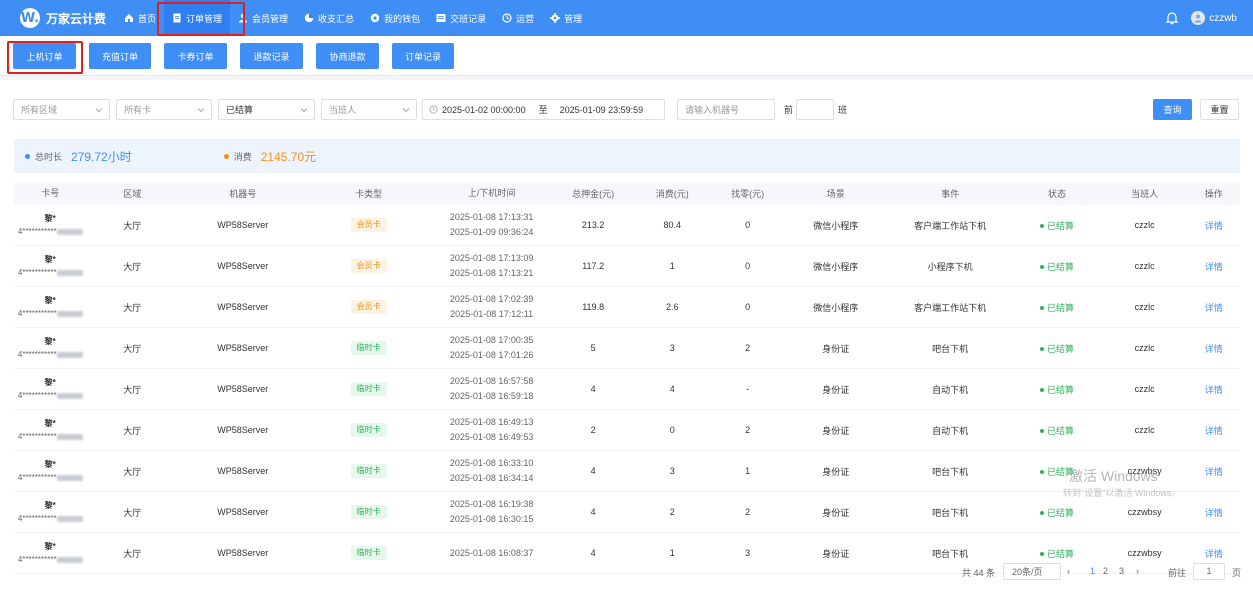 The width and height of the screenshot is (1253, 597). What do you see at coordinates (347, 56) in the screenshot?
I see `tab-negotiated-refund: 协商退款` at bounding box center [347, 56].